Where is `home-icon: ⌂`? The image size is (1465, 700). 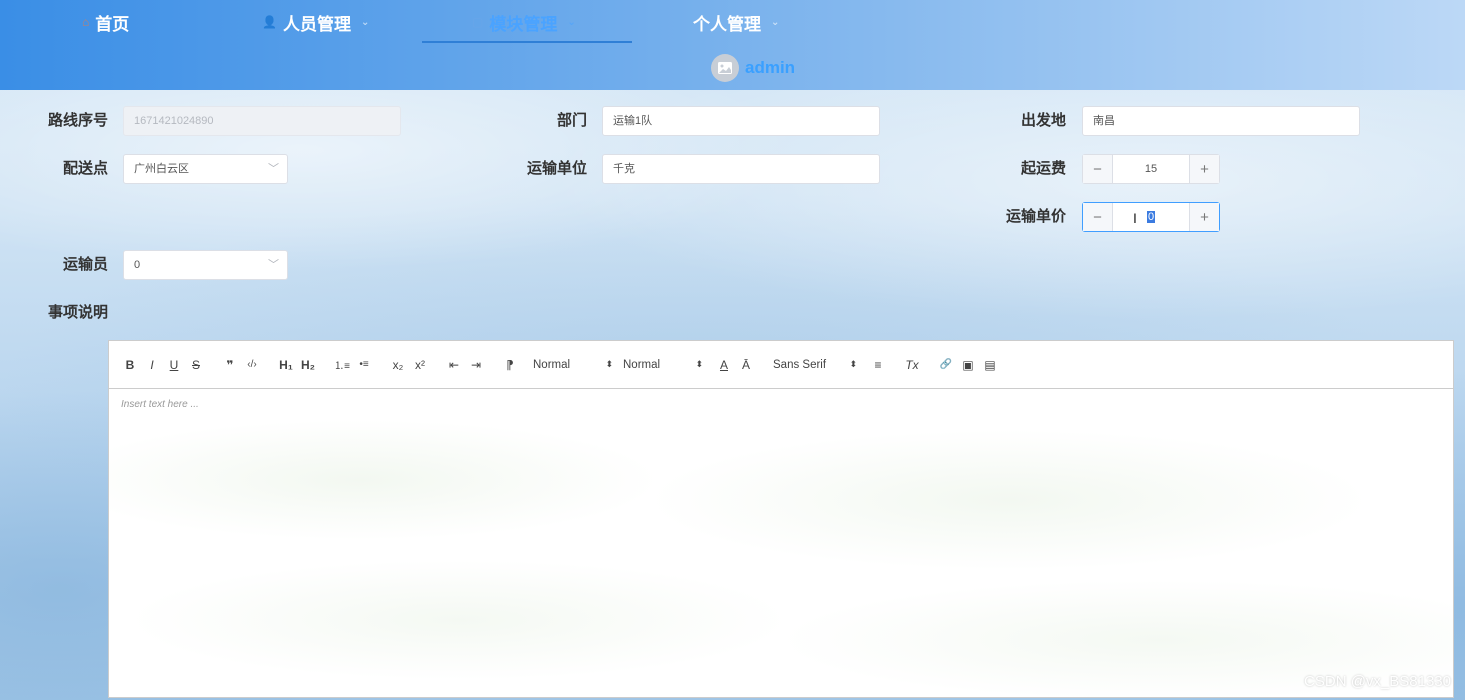
home-icon: ⌂ is located at coordinates (86, 22).